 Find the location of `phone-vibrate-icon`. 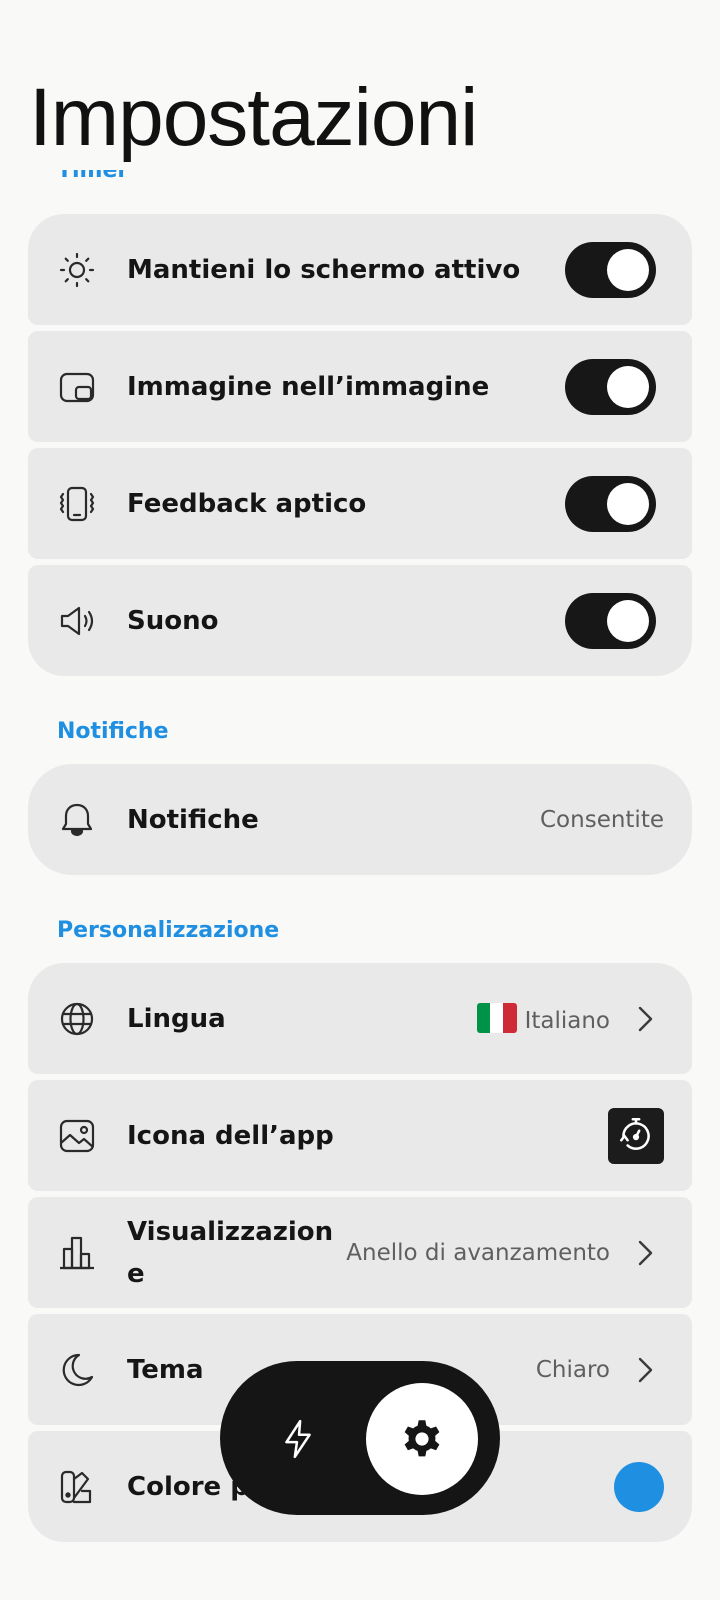

phone-vibrate-icon is located at coordinates (77, 504).